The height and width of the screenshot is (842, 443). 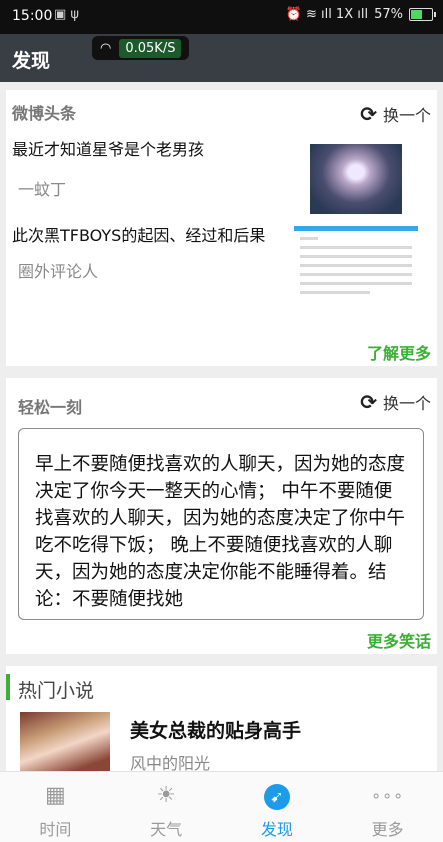 What do you see at coordinates (221, 58) in the screenshot?
I see `app-header: 发现` at bounding box center [221, 58].